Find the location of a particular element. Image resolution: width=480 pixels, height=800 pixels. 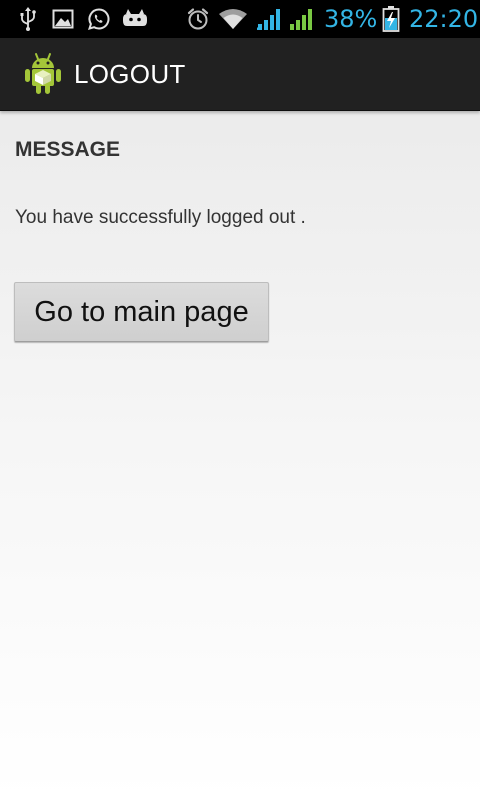

alarm-icon is located at coordinates (198, 19).